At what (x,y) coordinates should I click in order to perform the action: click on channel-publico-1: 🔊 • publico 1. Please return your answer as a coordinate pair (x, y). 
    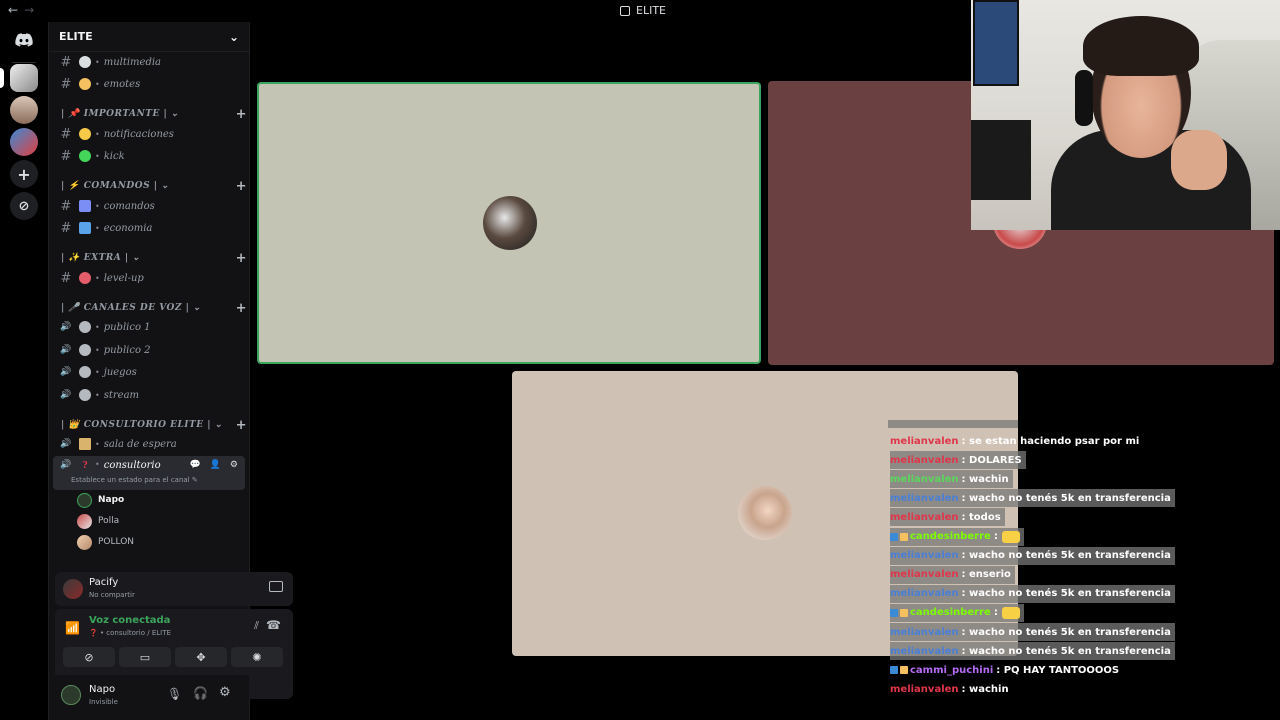
    Looking at the image, I should click on (152, 327).